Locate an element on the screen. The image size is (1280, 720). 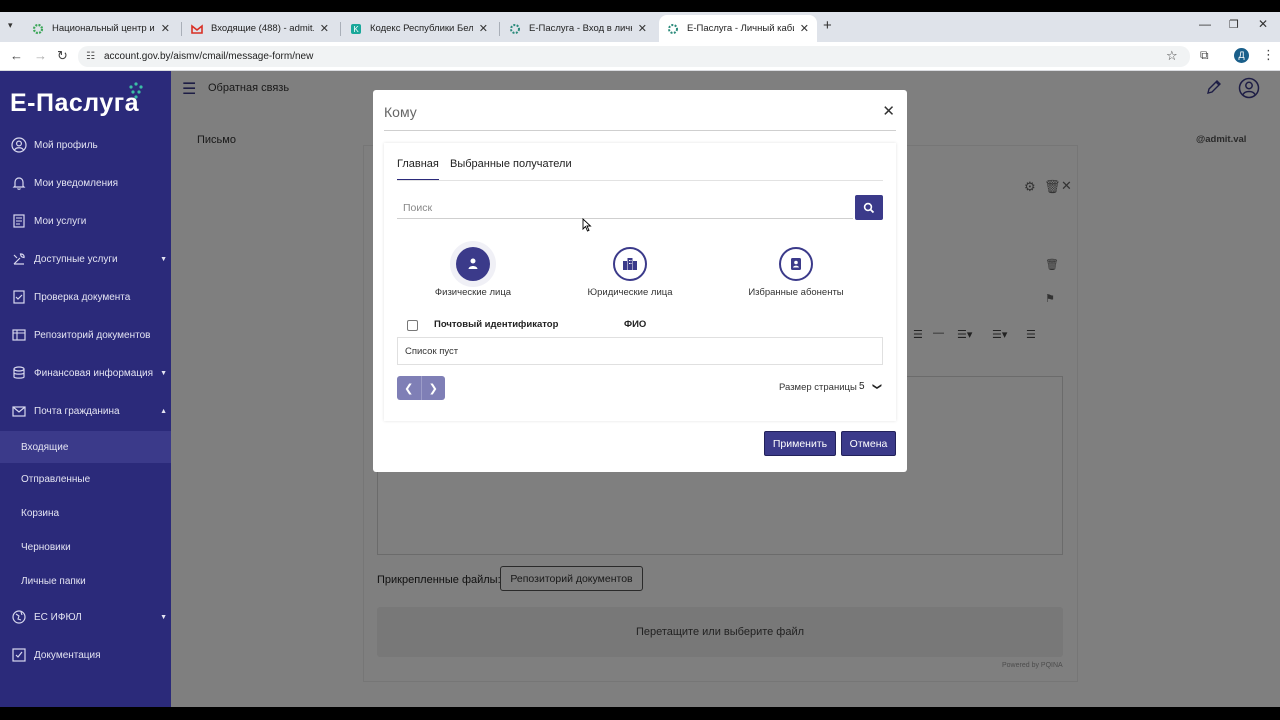
tab-selected-recipients: Выбранные получатели is located at coordinates (511, 168).